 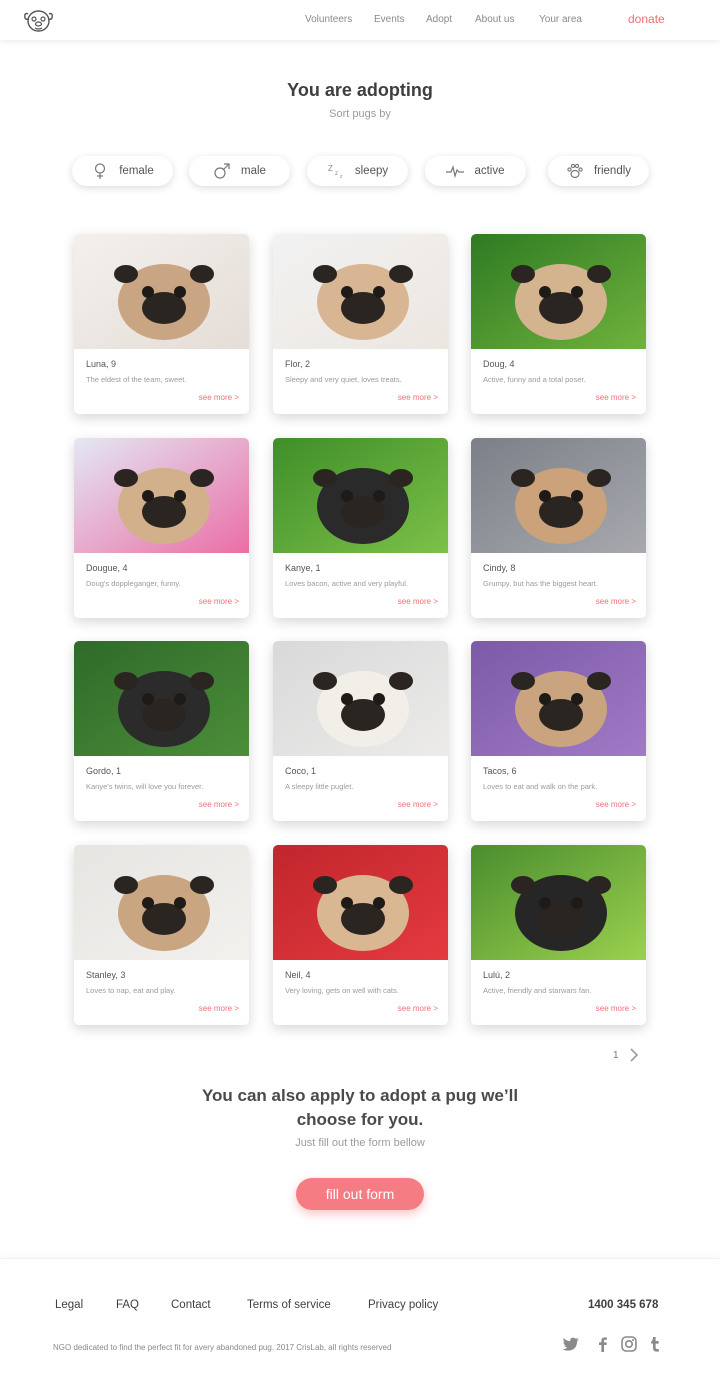 What do you see at coordinates (360, 90) in the screenshot?
I see `page-title: You are adopting` at bounding box center [360, 90].